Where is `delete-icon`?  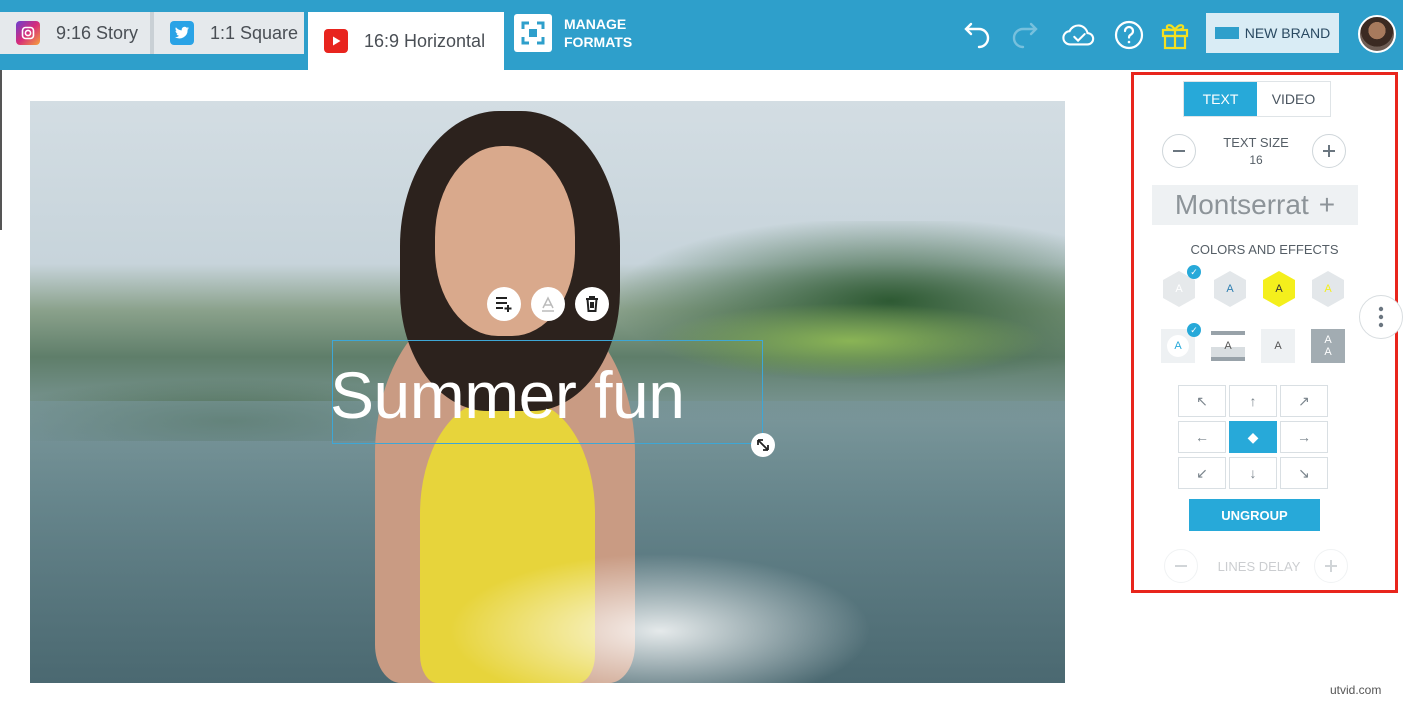 delete-icon is located at coordinates (592, 304).